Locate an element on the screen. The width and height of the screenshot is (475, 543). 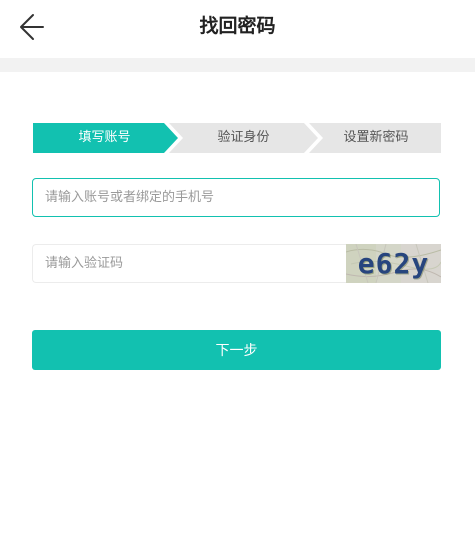
step-verify-identity: 验证身份 is located at coordinates (243, 137).